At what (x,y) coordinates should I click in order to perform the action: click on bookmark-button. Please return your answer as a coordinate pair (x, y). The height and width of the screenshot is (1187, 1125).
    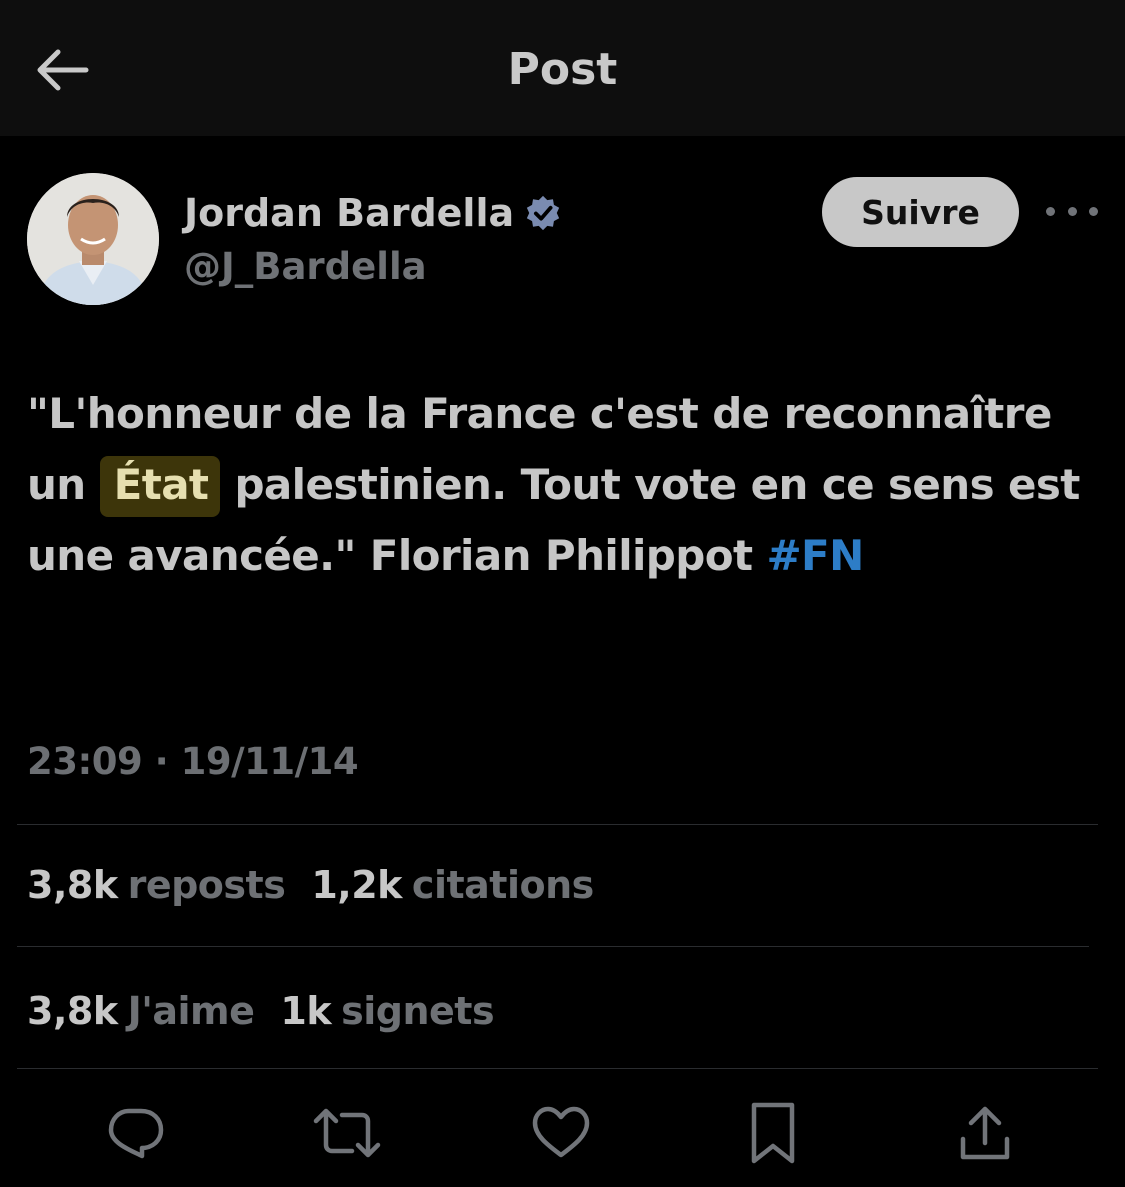
    Looking at the image, I should click on (773, 1133).